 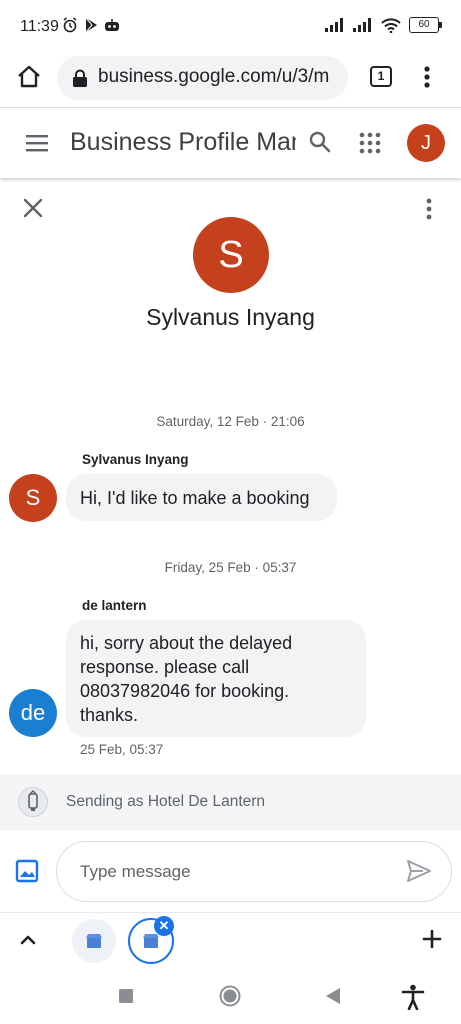 I want to click on accessibility-icon, so click(x=413, y=997).